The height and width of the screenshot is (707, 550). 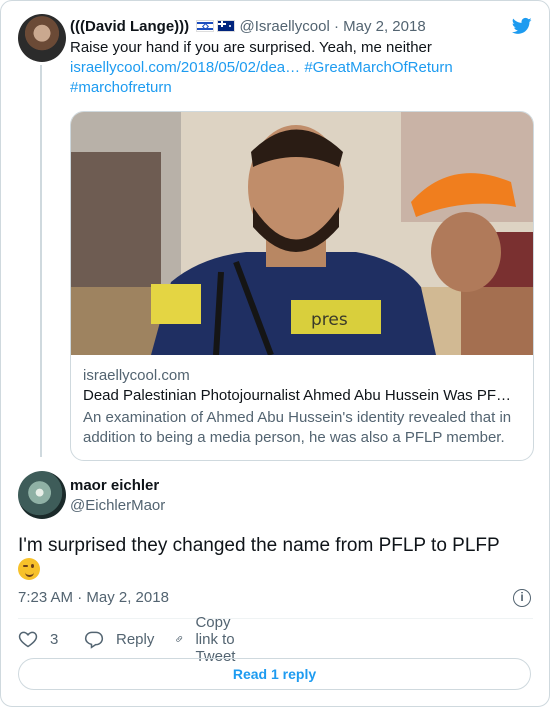 I want to click on like-button: 3, so click(x=38, y=639).